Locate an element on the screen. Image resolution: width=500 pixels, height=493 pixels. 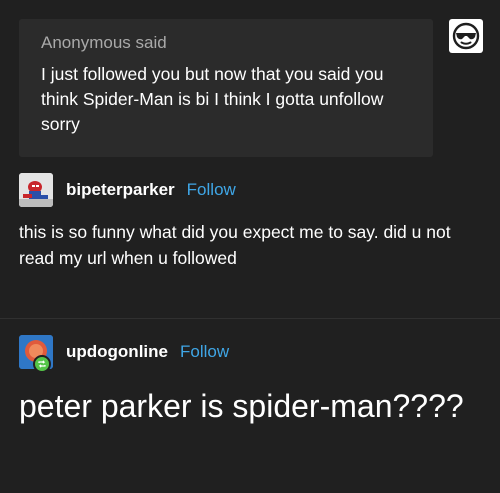
reblog-post-text: peter parker is spider-man???? is located at coordinates (241, 406).